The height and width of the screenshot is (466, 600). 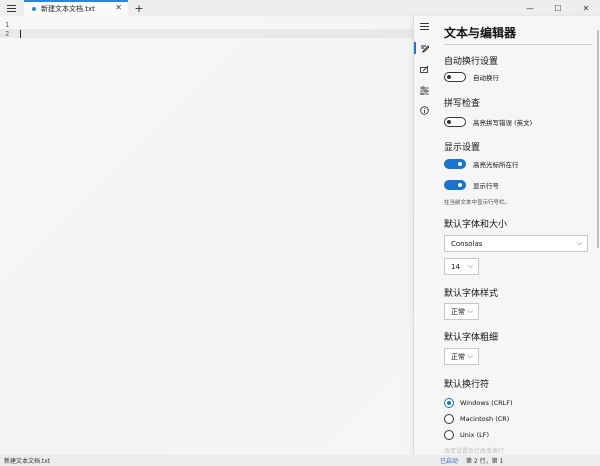 What do you see at coordinates (471, 338) in the screenshot?
I see `section-heading-font-weight: 默认字体粗细` at bounding box center [471, 338].